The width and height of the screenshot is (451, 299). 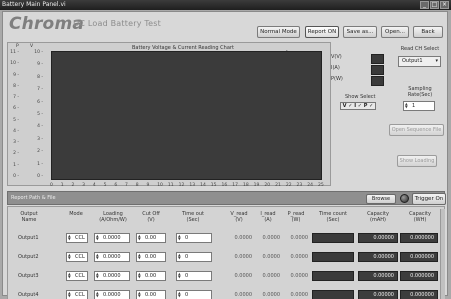 What do you see at coordinates (28, 295) in the screenshot?
I see `output-name: Output4` at bounding box center [28, 295].